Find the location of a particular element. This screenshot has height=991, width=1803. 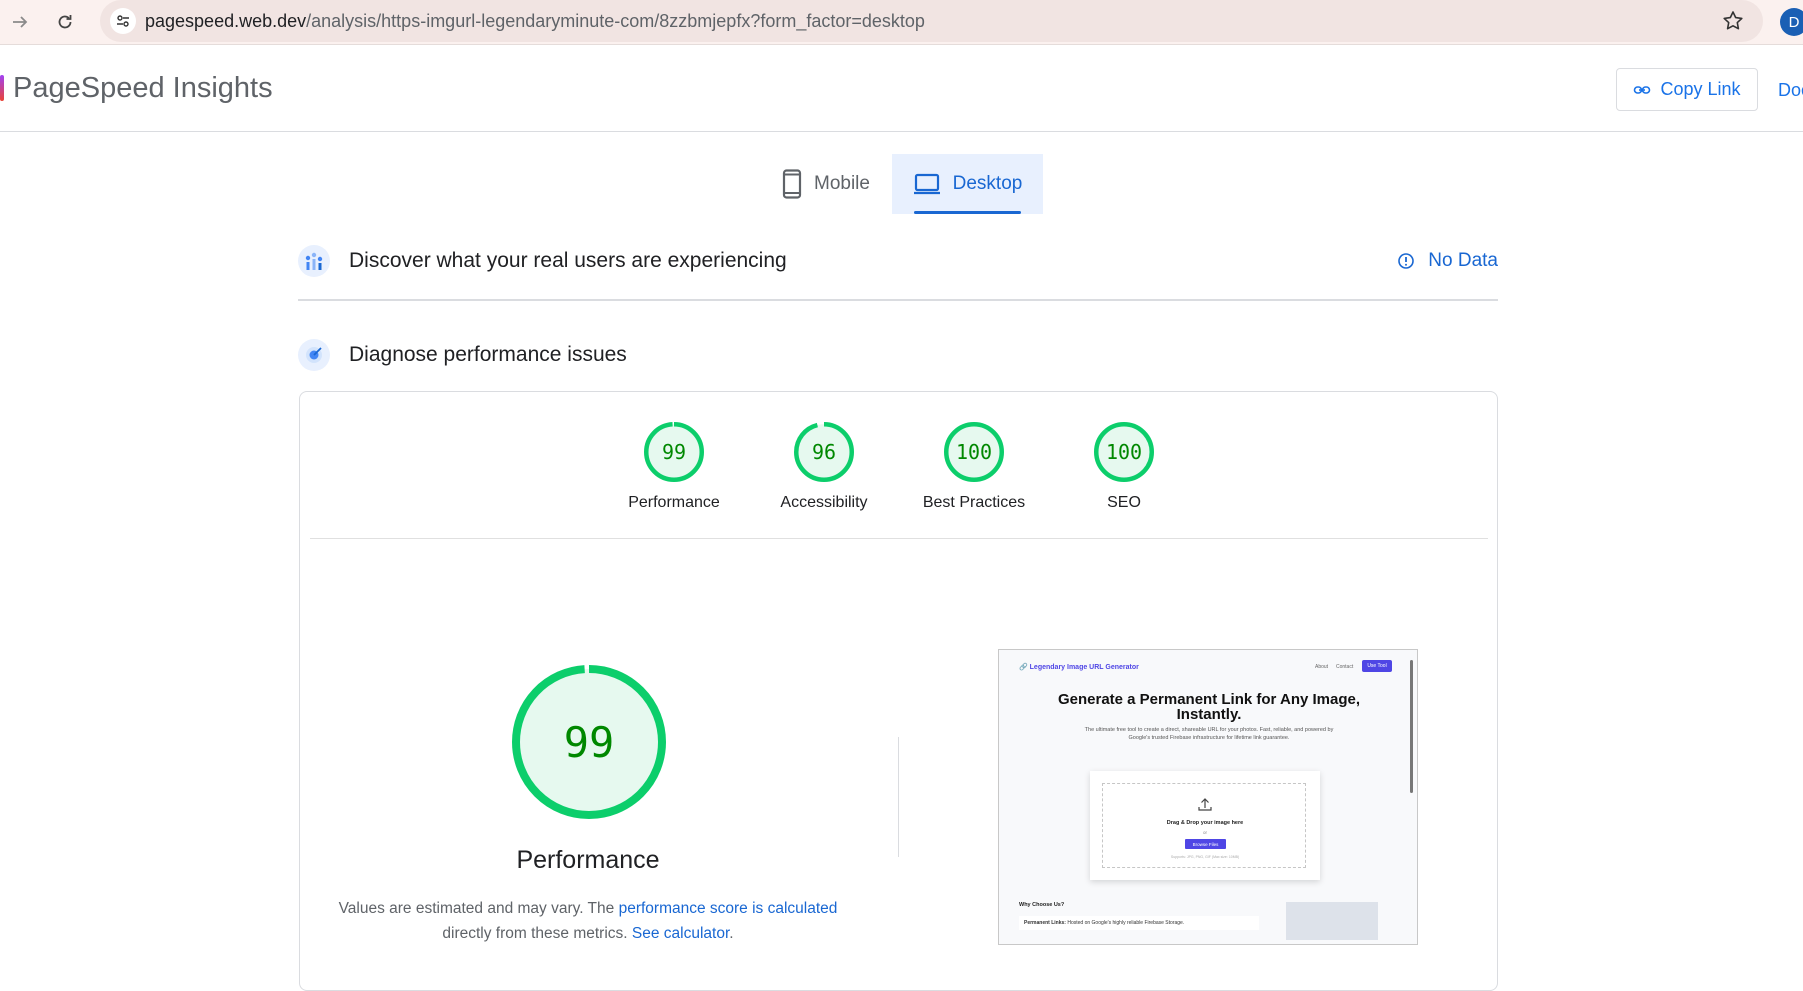

thumb-image-placeholder is located at coordinates (1332, 921).